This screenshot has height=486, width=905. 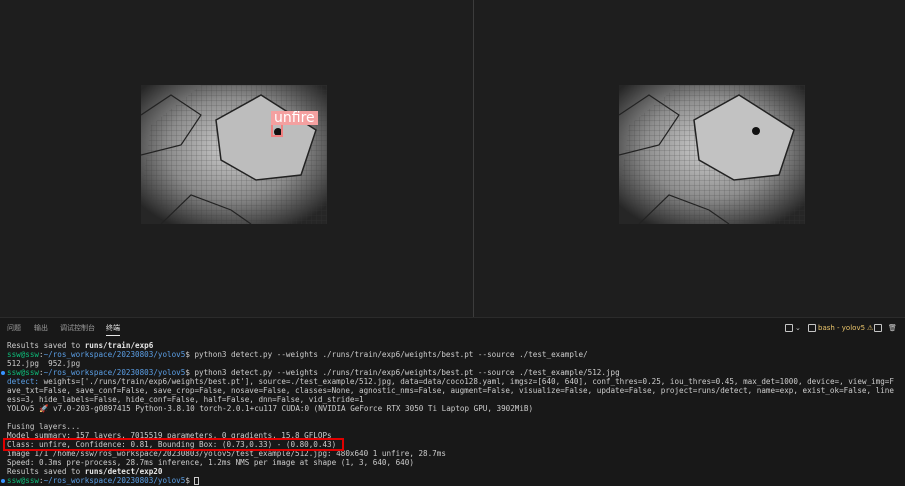 I want to click on kill-terminal-button: 🗑, so click(x=892, y=328).